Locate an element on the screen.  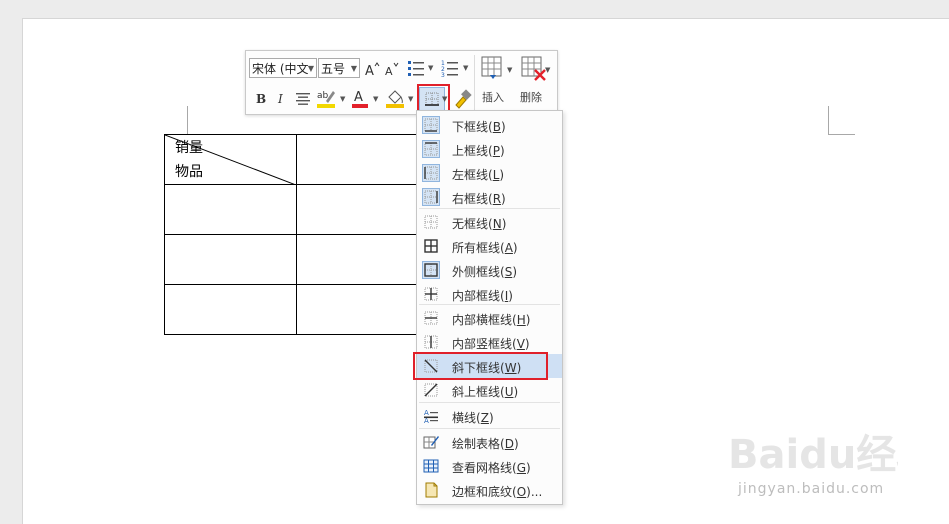
diagonal-down-callout is located at coordinates (480, 366).